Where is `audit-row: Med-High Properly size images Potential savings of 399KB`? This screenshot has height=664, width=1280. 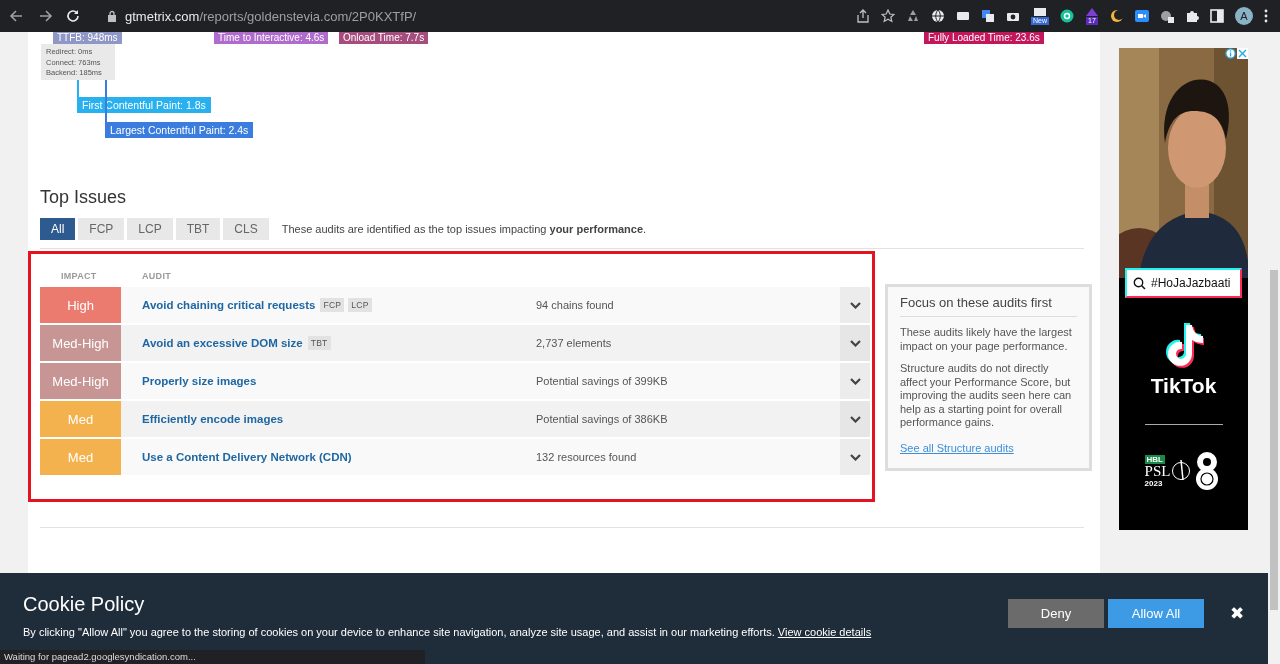 audit-row: Med-High Properly size images Potential savings of 399KB is located at coordinates (455, 381).